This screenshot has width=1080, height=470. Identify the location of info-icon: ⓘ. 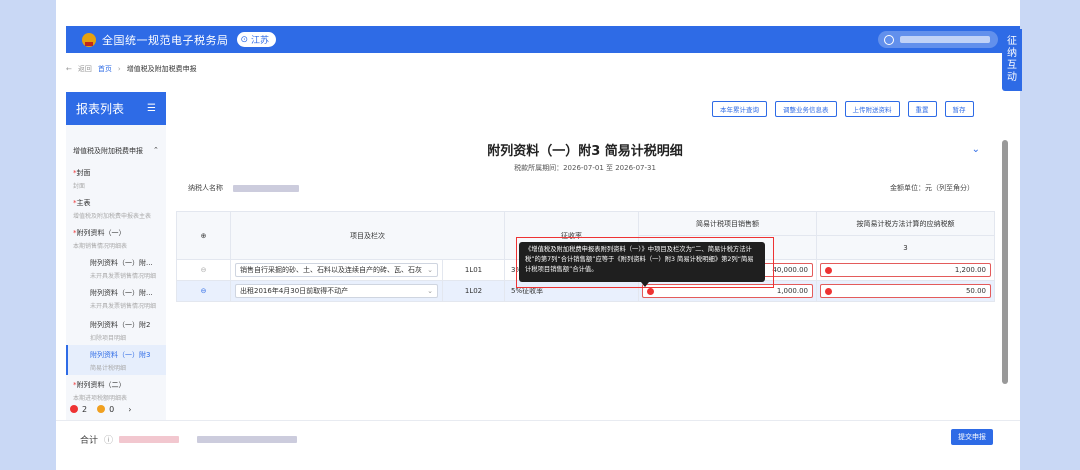
(108, 439).